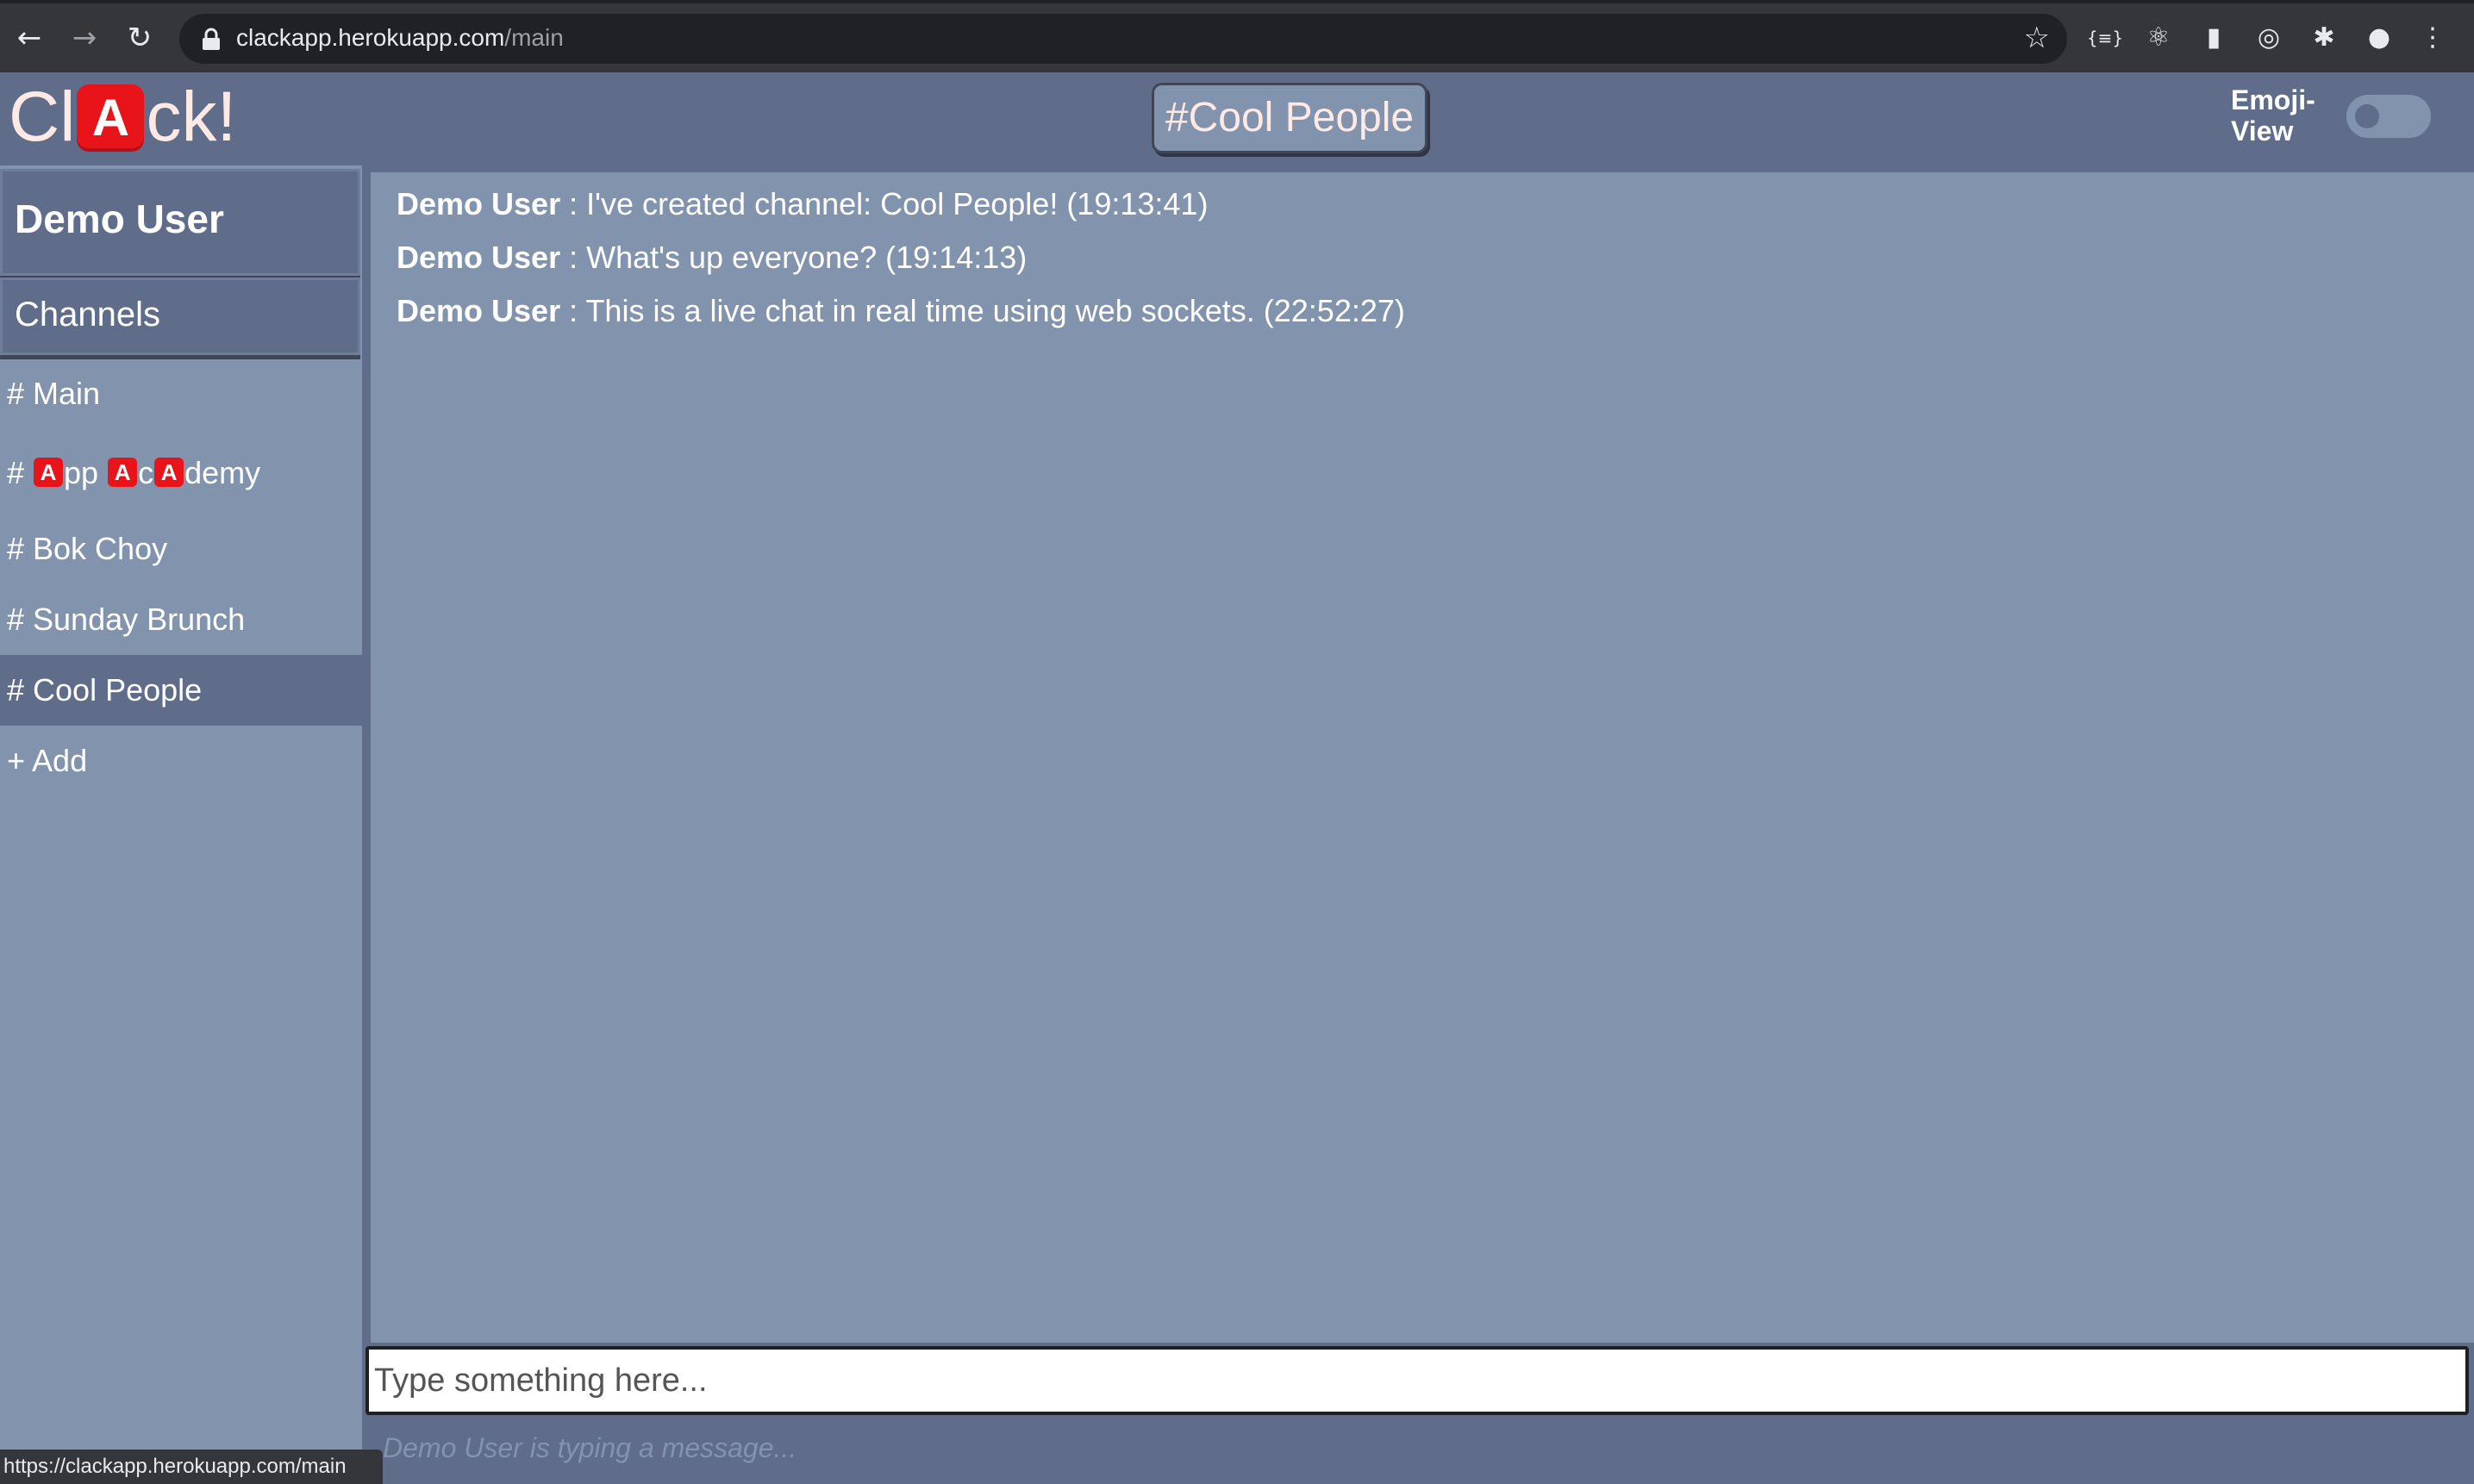 The height and width of the screenshot is (1484, 2474). What do you see at coordinates (2037, 38) in the screenshot?
I see `bookmark-star-icon: ☆` at bounding box center [2037, 38].